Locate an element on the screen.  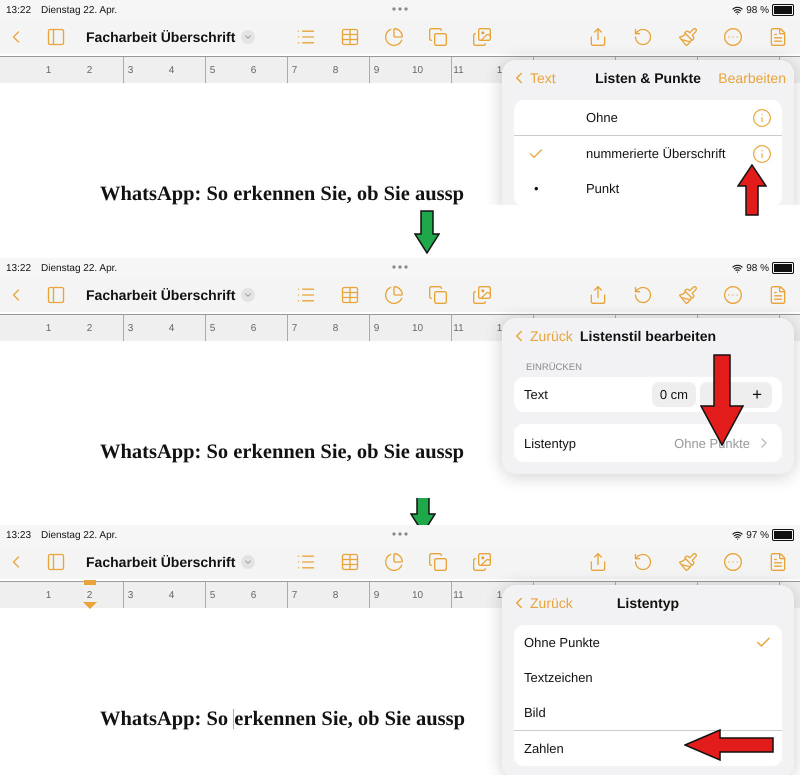
popover-title: Listenstil bearbeiten is located at coordinates (648, 336).